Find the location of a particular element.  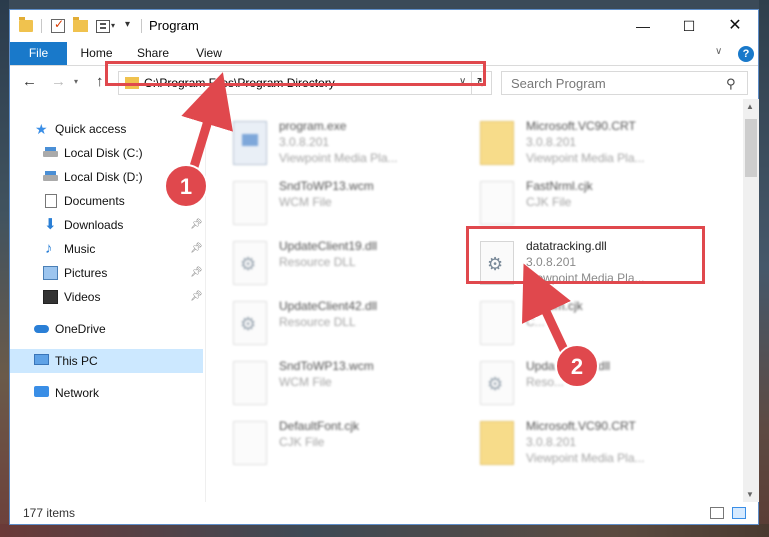

sidebar-item-label: Local Disk (C:) is located at coordinates (103, 153).